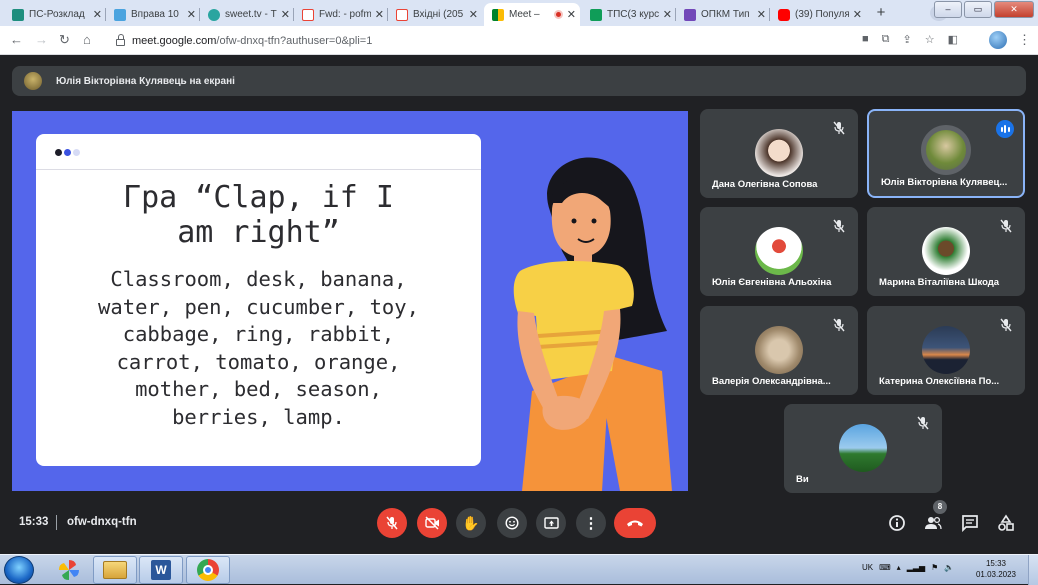 This screenshot has width=1038, height=585. What do you see at coordinates (41, 39) in the screenshot?
I see `forward-icon: →` at bounding box center [41, 39].